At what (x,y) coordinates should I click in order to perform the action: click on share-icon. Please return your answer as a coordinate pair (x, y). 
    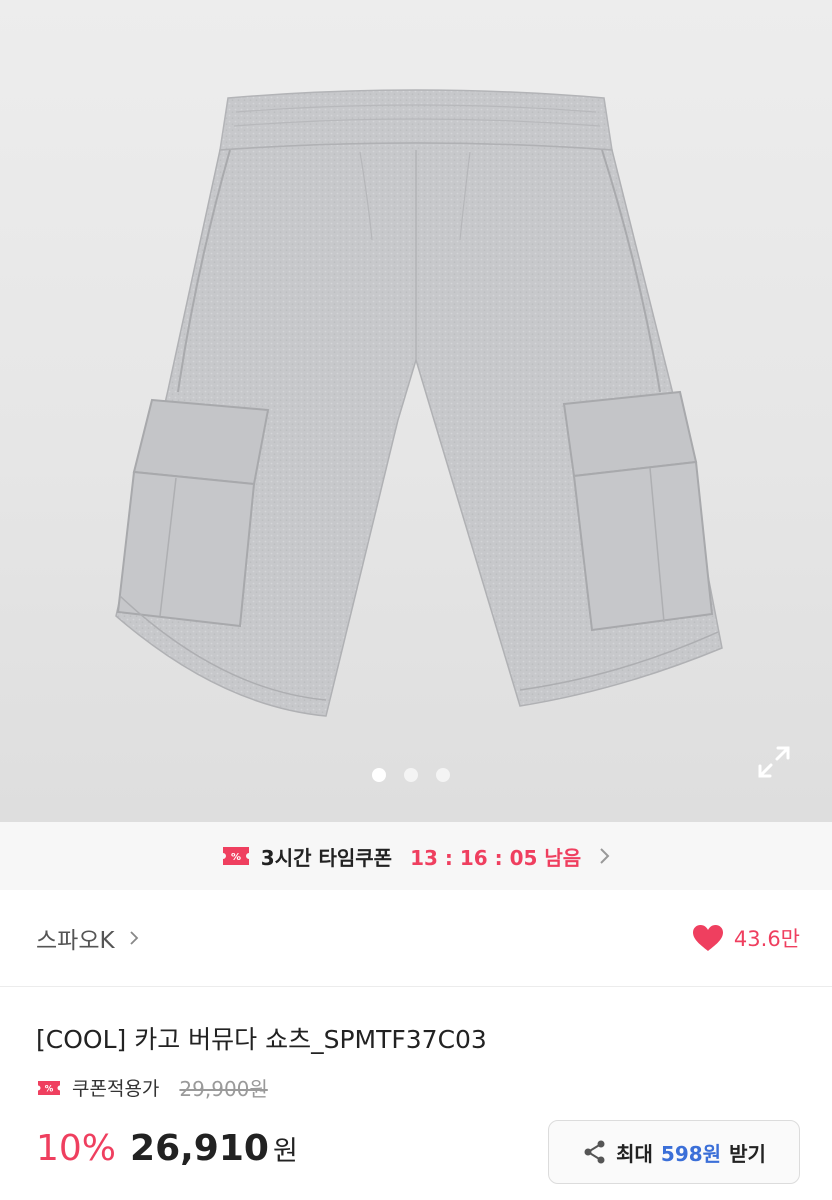
    Looking at the image, I should click on (594, 1152).